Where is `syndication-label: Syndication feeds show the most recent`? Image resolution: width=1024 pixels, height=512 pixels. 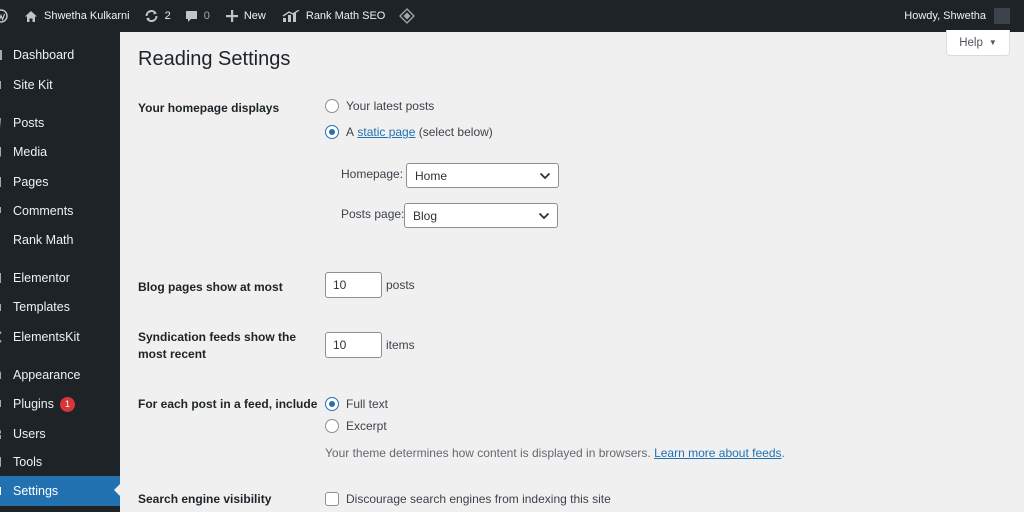
syndication-label: Syndication feeds show the most recent is located at coordinates (217, 346).